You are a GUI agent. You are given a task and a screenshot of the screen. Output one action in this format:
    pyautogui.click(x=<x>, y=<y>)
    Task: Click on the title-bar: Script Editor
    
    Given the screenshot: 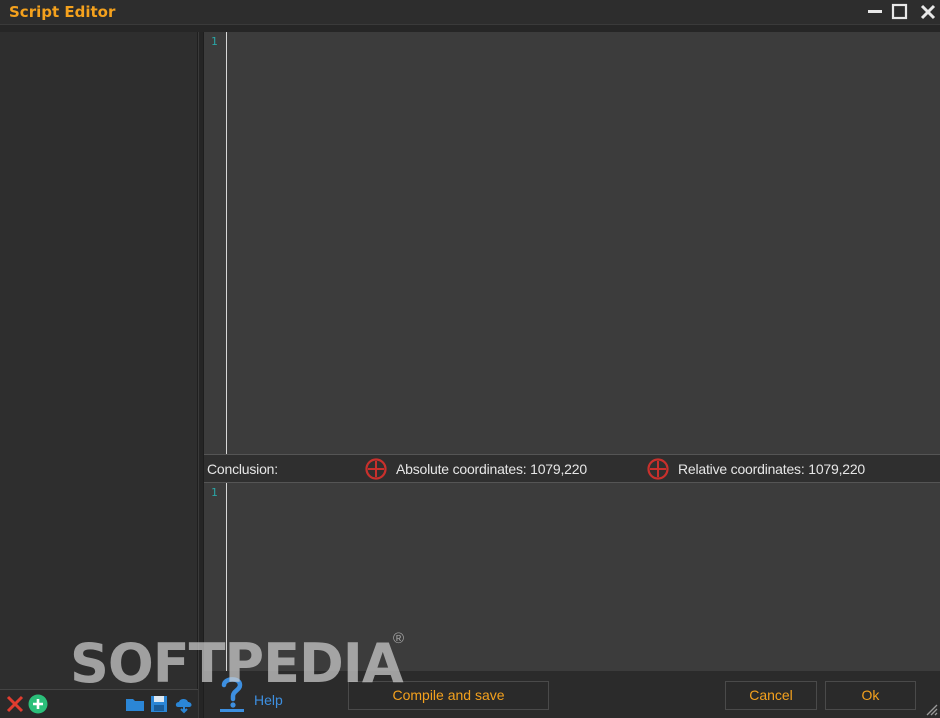 What is the action you would take?
    pyautogui.click(x=470, y=12)
    